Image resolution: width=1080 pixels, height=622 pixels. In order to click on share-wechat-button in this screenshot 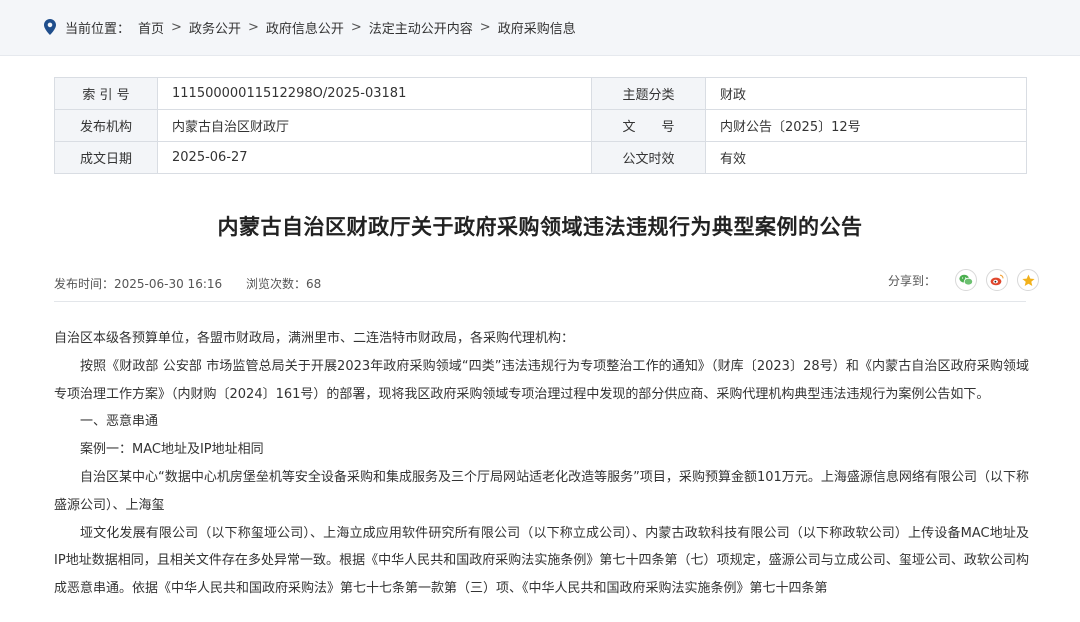, I will do `click(966, 280)`.